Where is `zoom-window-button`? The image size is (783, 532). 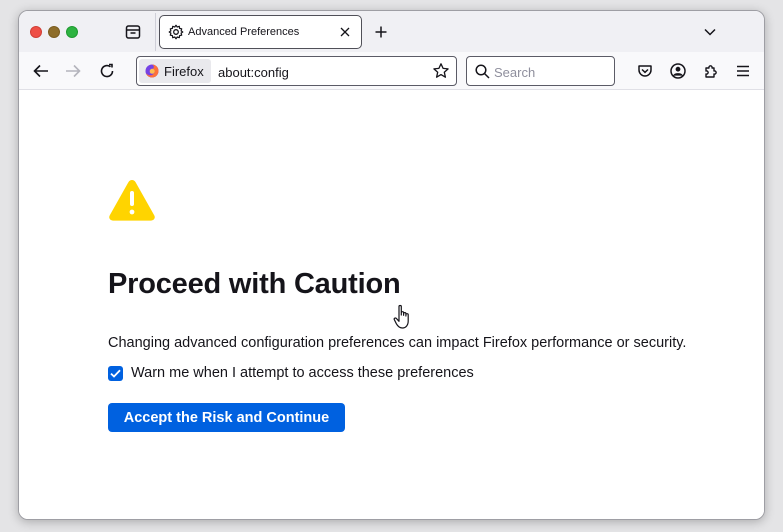
zoom-window-button is located at coordinates (72, 32).